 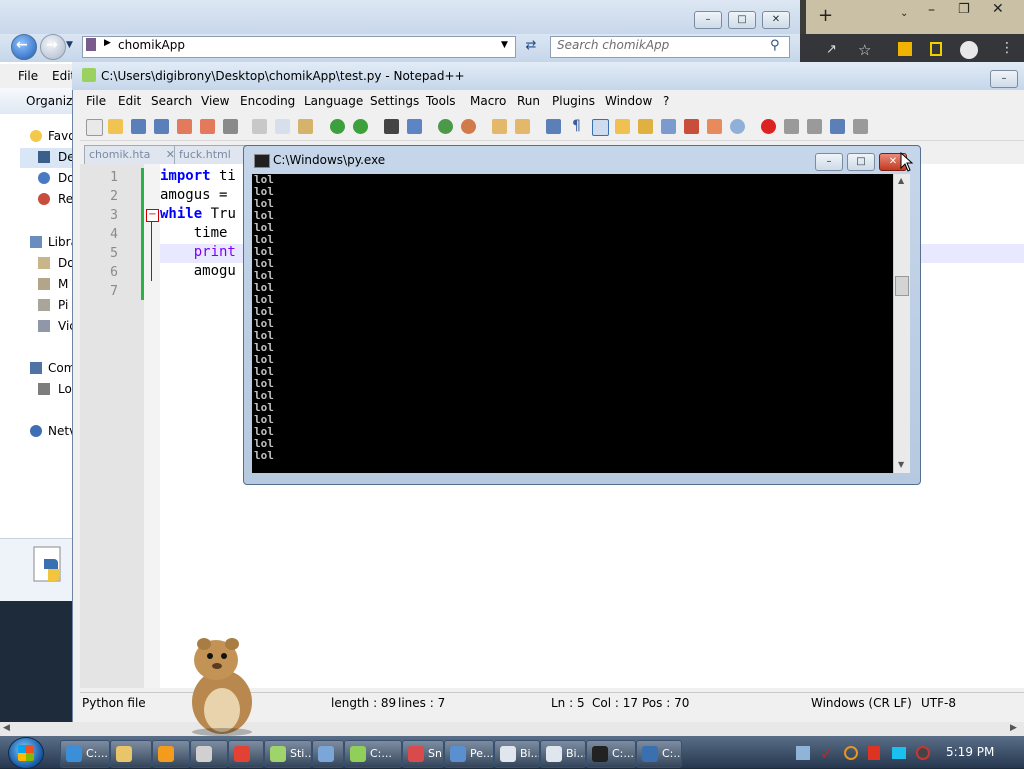 What do you see at coordinates (230, 126) in the screenshot?
I see `print-icon` at bounding box center [230, 126].